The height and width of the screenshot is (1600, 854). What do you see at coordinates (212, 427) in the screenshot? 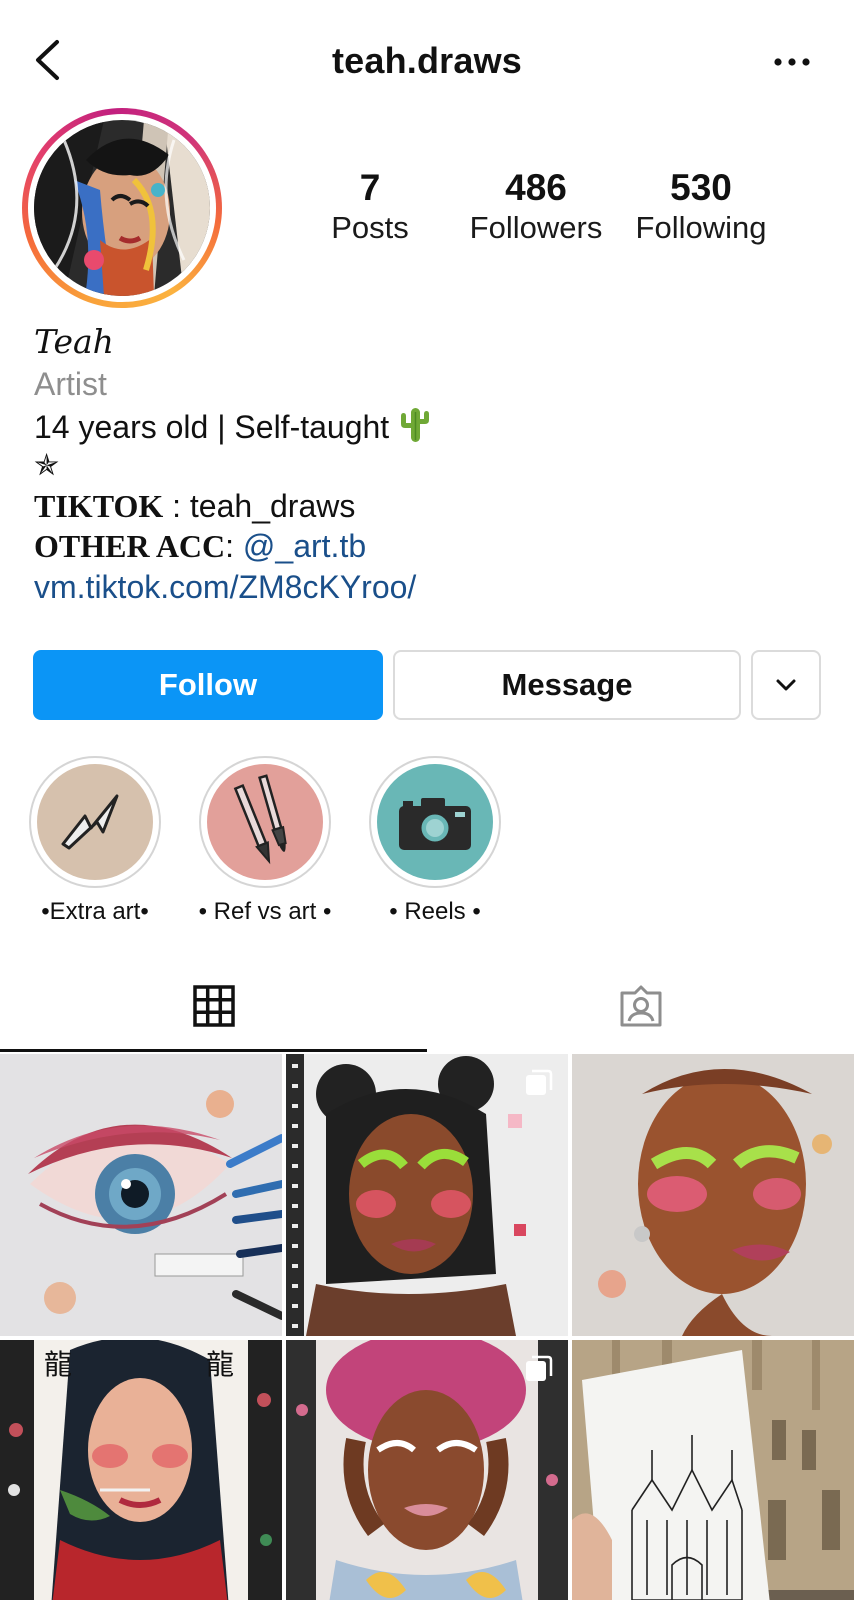
I see `bio-age-text: 14 years old | Self-taught` at bounding box center [212, 427].